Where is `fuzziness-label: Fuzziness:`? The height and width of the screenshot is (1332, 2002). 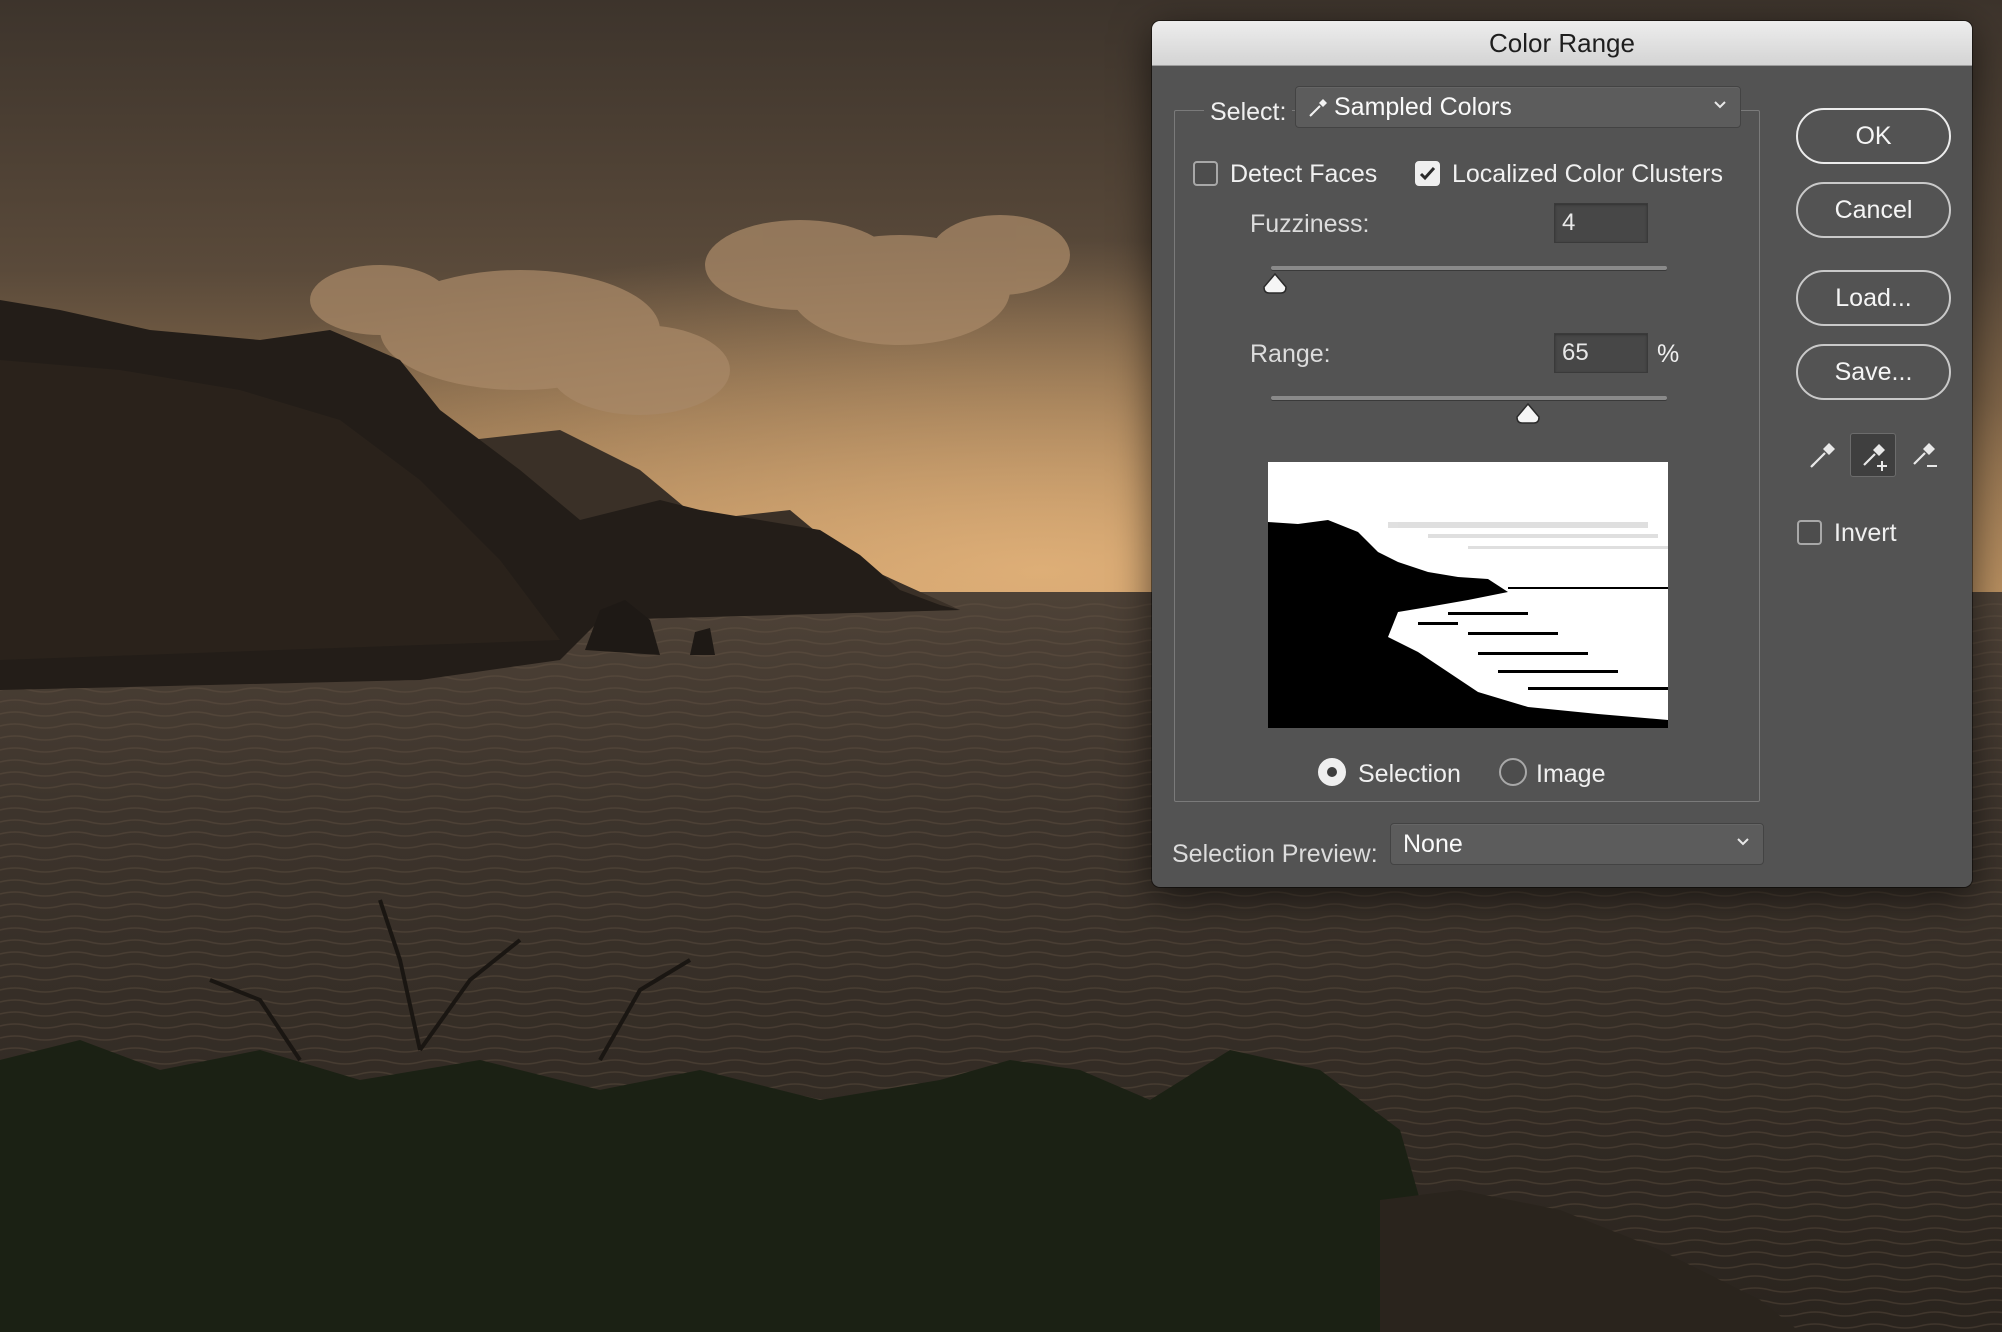
fuzziness-label: Fuzziness: is located at coordinates (1310, 224).